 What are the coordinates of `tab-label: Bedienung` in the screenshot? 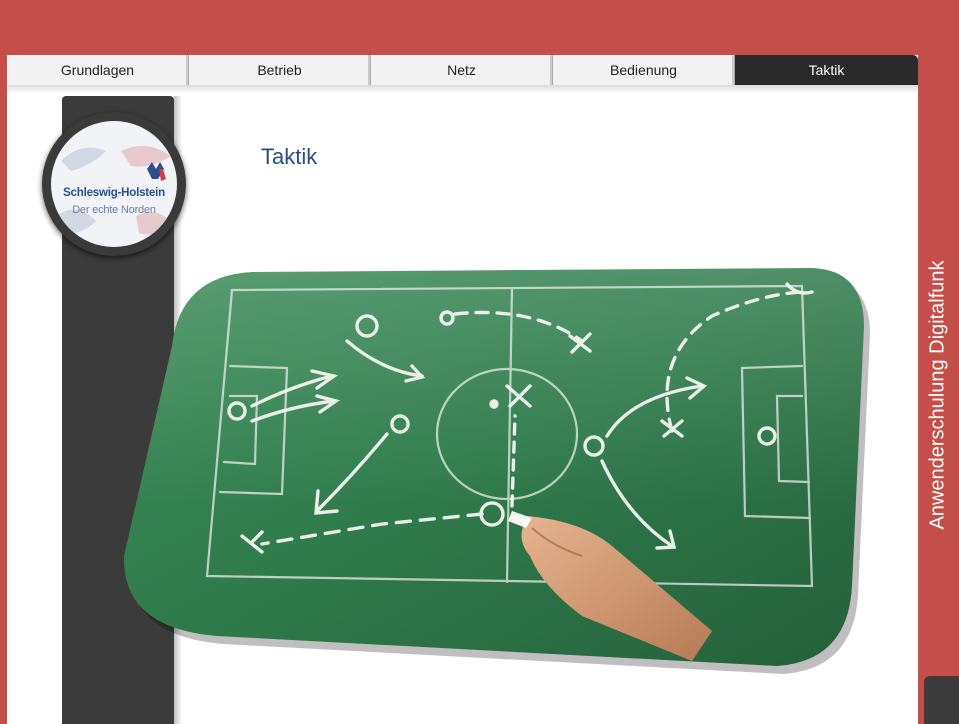 It's located at (643, 70).